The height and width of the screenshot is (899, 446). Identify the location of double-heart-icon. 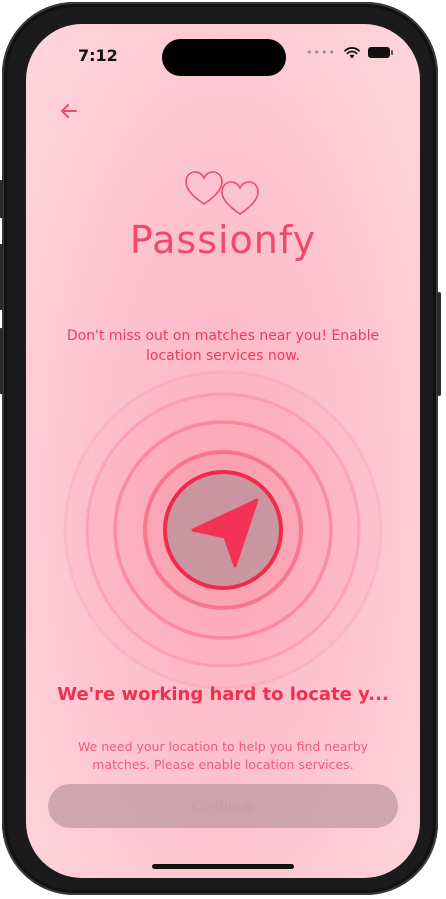
(222, 193).